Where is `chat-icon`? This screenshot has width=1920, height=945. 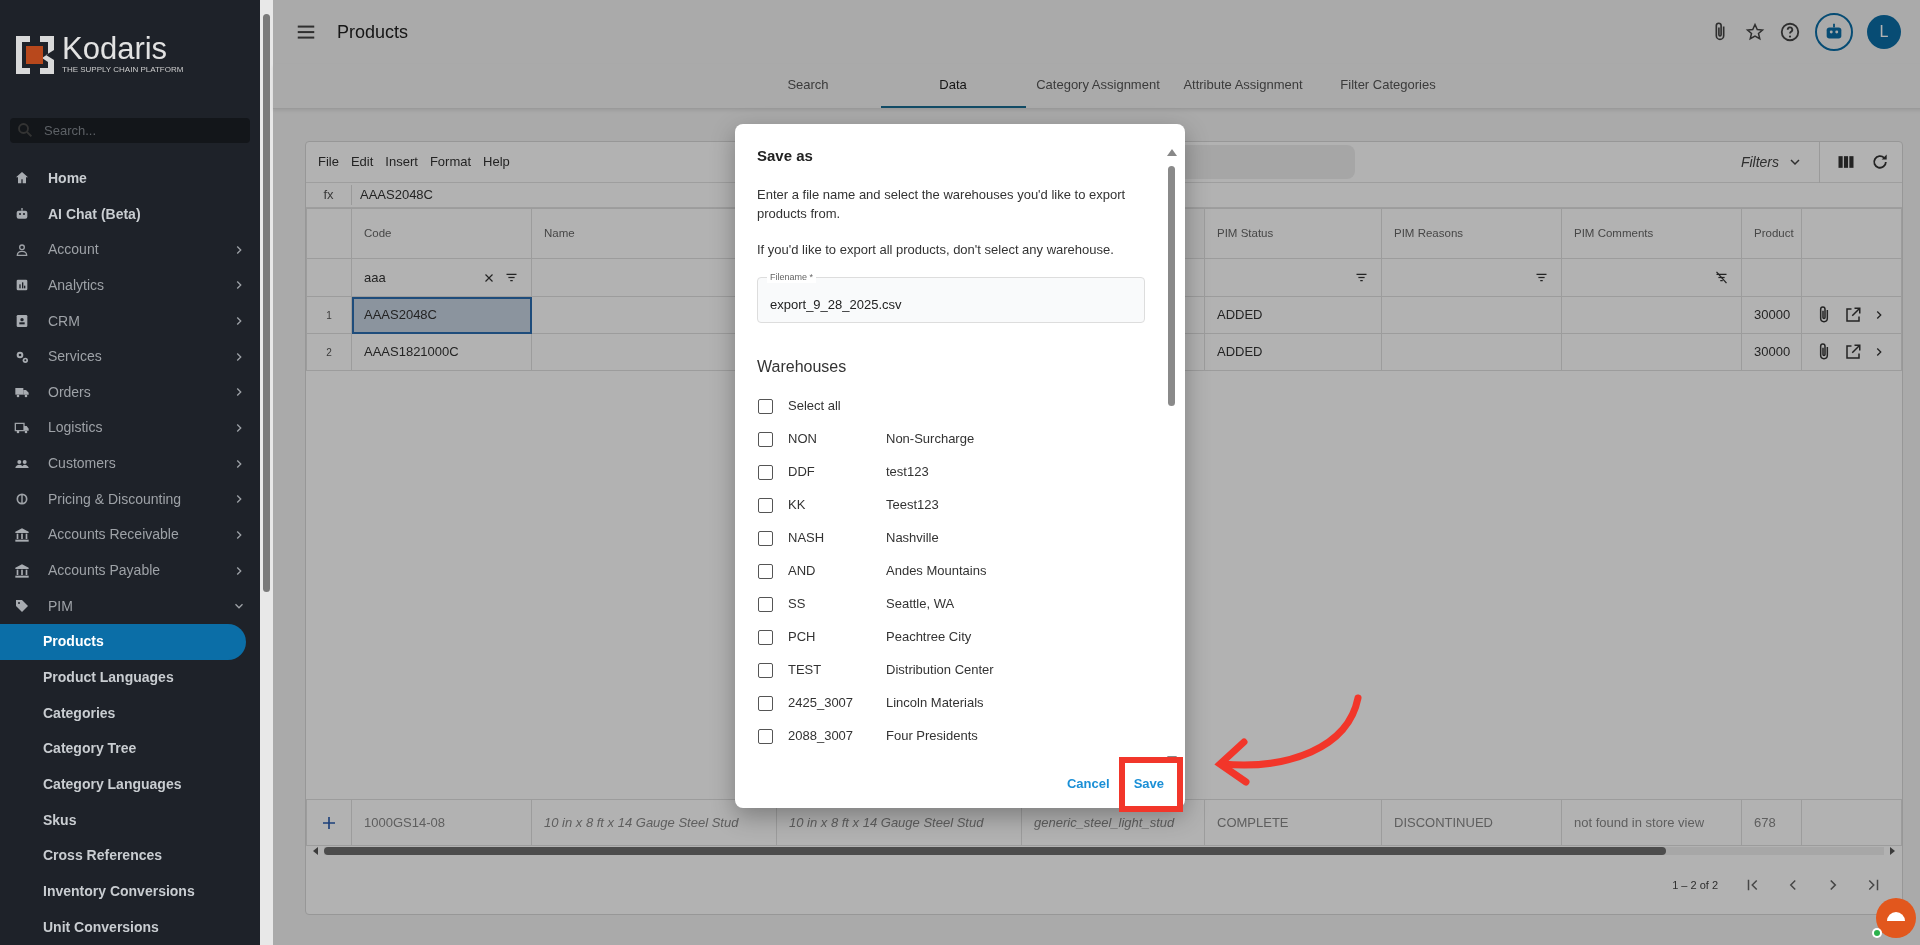 chat-icon is located at coordinates (1893, 918).